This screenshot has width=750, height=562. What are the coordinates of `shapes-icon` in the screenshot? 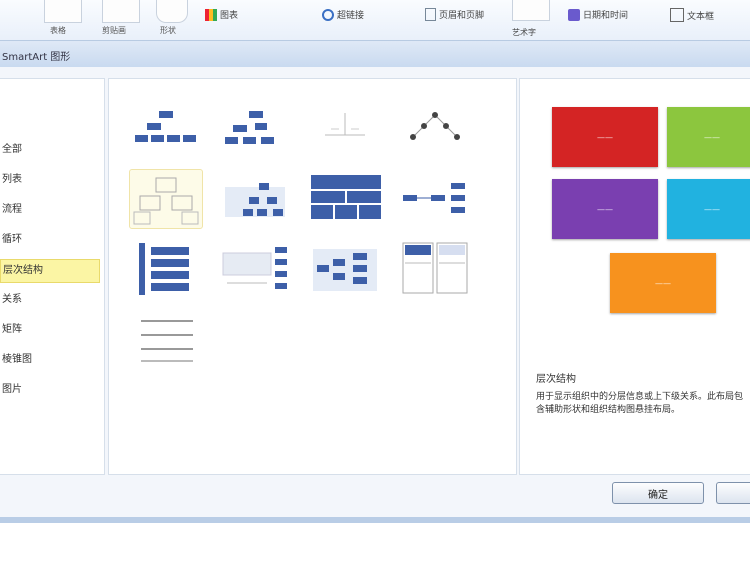 It's located at (172, 11).